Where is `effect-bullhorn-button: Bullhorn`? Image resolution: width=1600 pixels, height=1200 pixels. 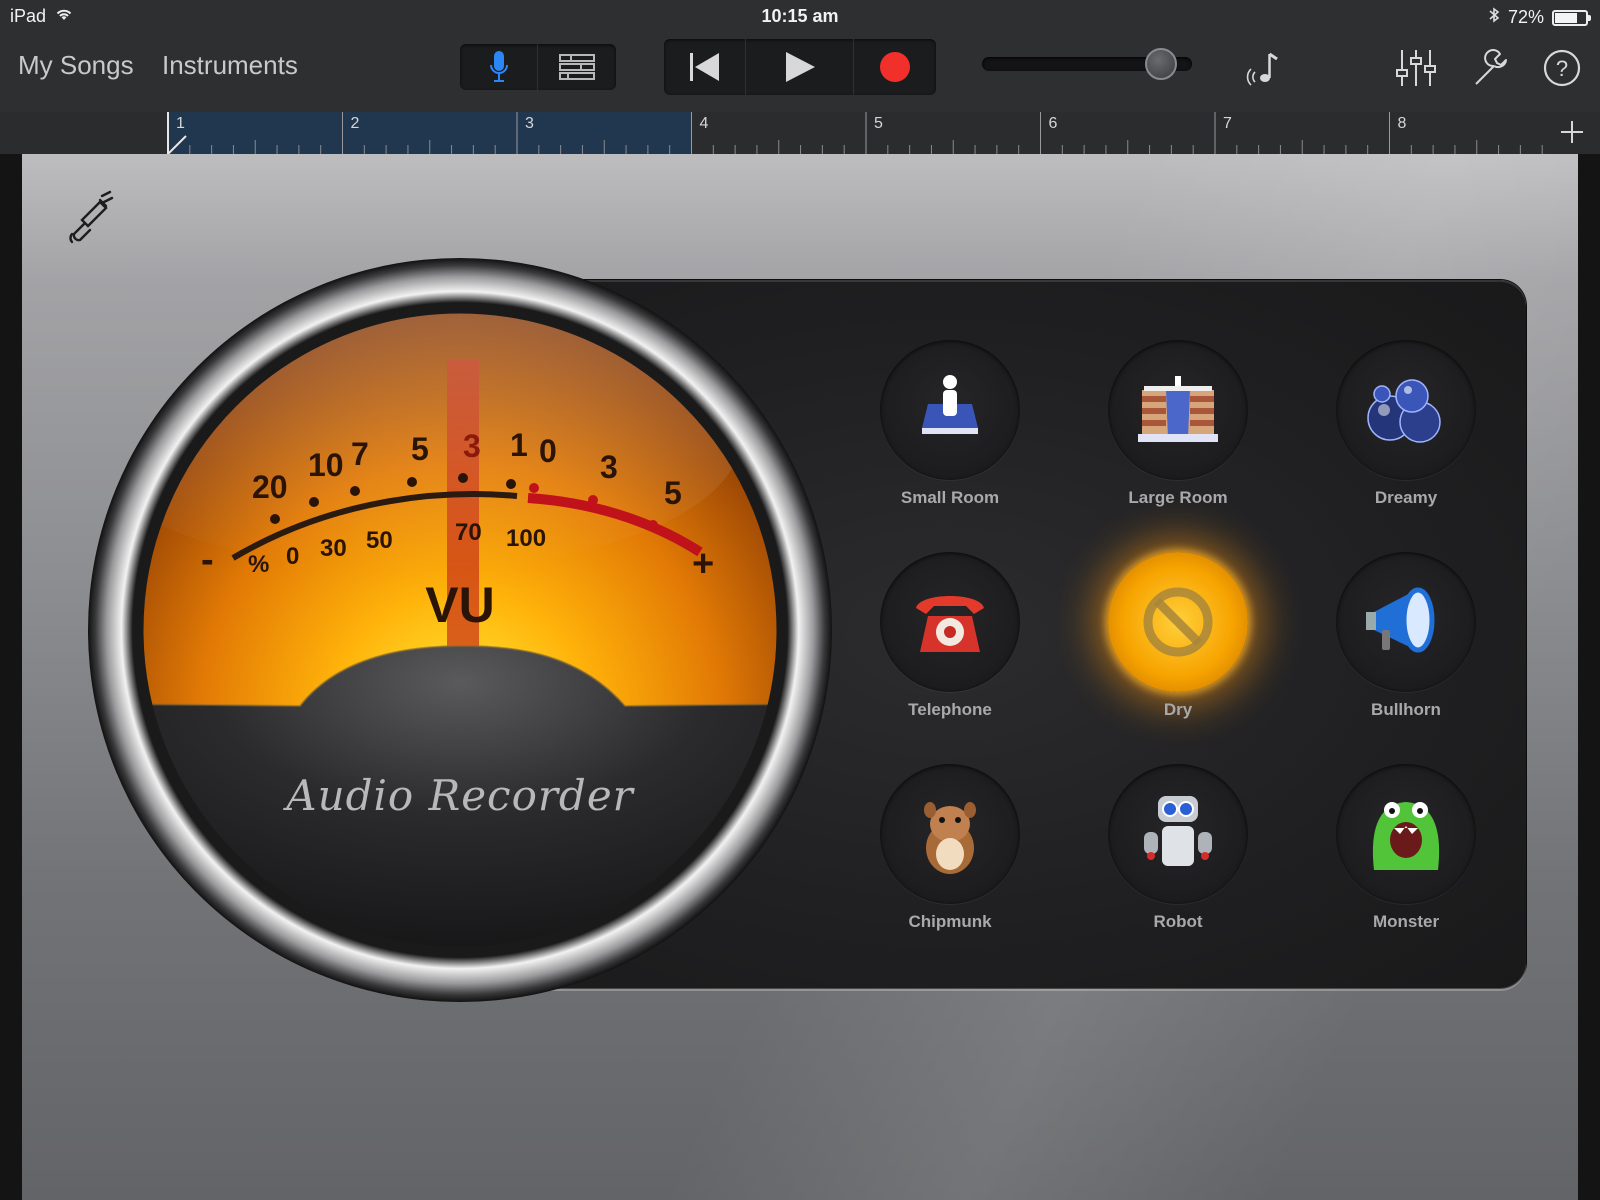 effect-bullhorn-button: Bullhorn is located at coordinates (1406, 652).